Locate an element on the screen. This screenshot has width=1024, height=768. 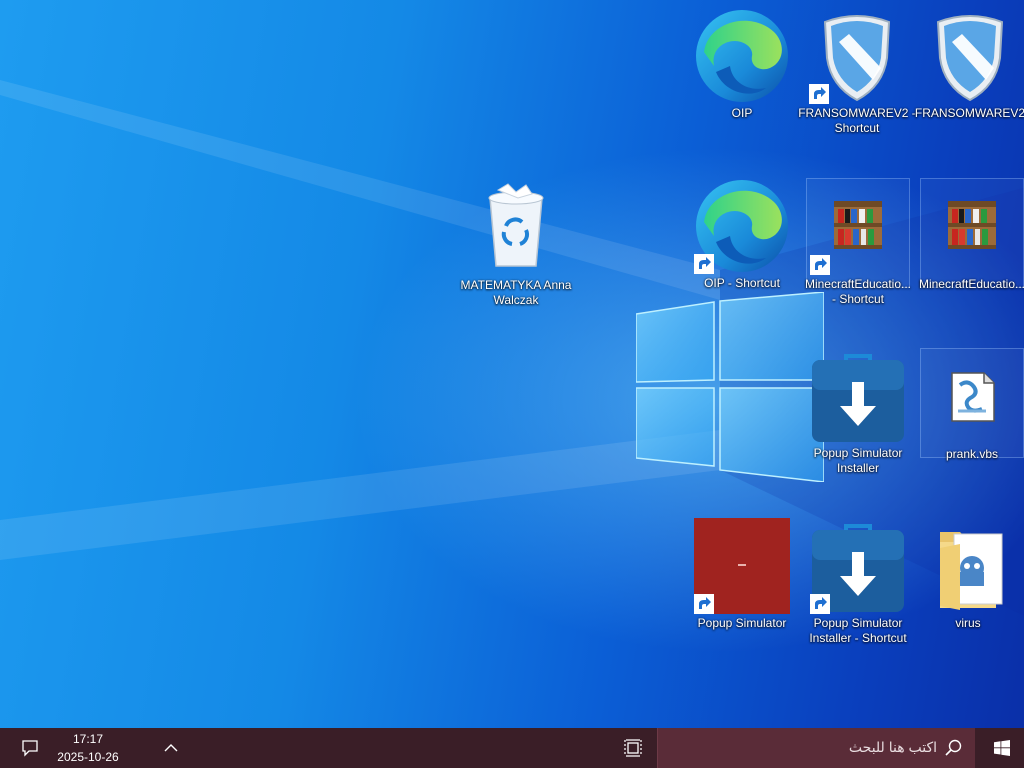
desktop-icon-fransomware-shortcut: FRANSOMWAREV2 - Shortcut is located at coordinates (857, 71).